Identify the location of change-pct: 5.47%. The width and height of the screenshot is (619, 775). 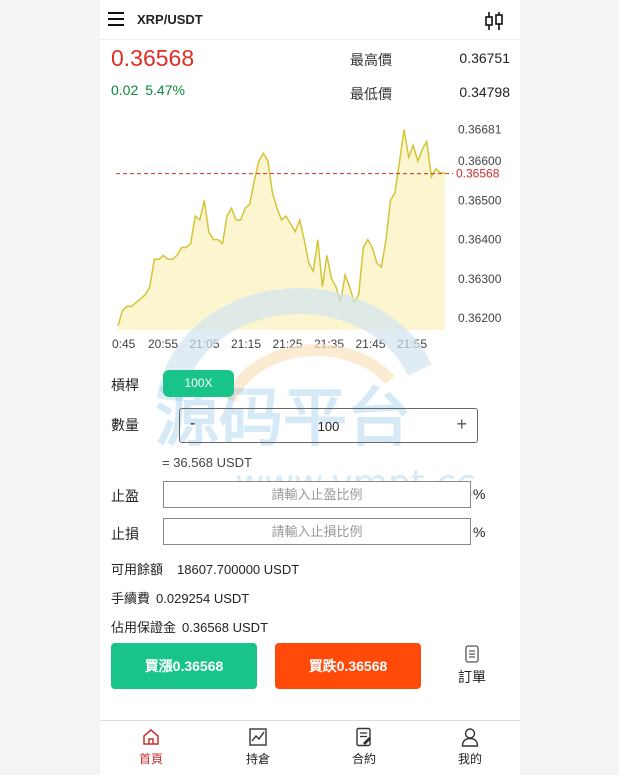
(165, 90).